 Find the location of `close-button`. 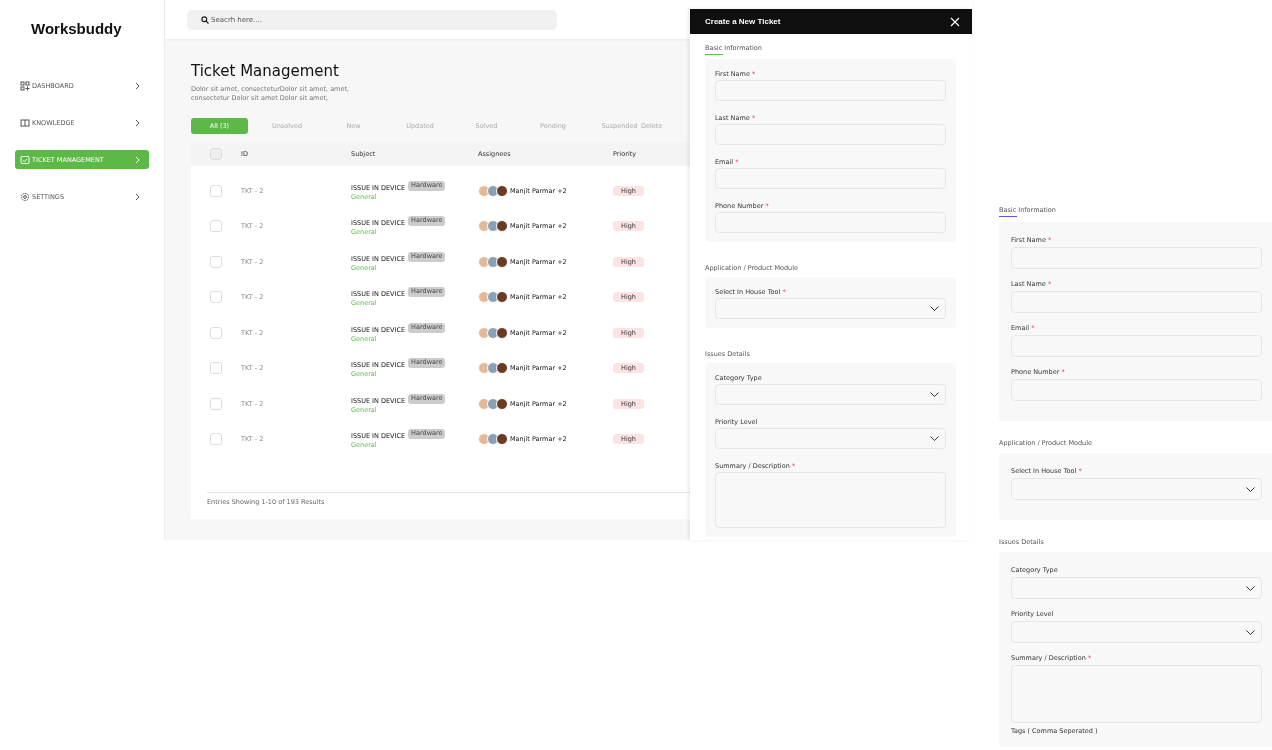

close-button is located at coordinates (955, 21).